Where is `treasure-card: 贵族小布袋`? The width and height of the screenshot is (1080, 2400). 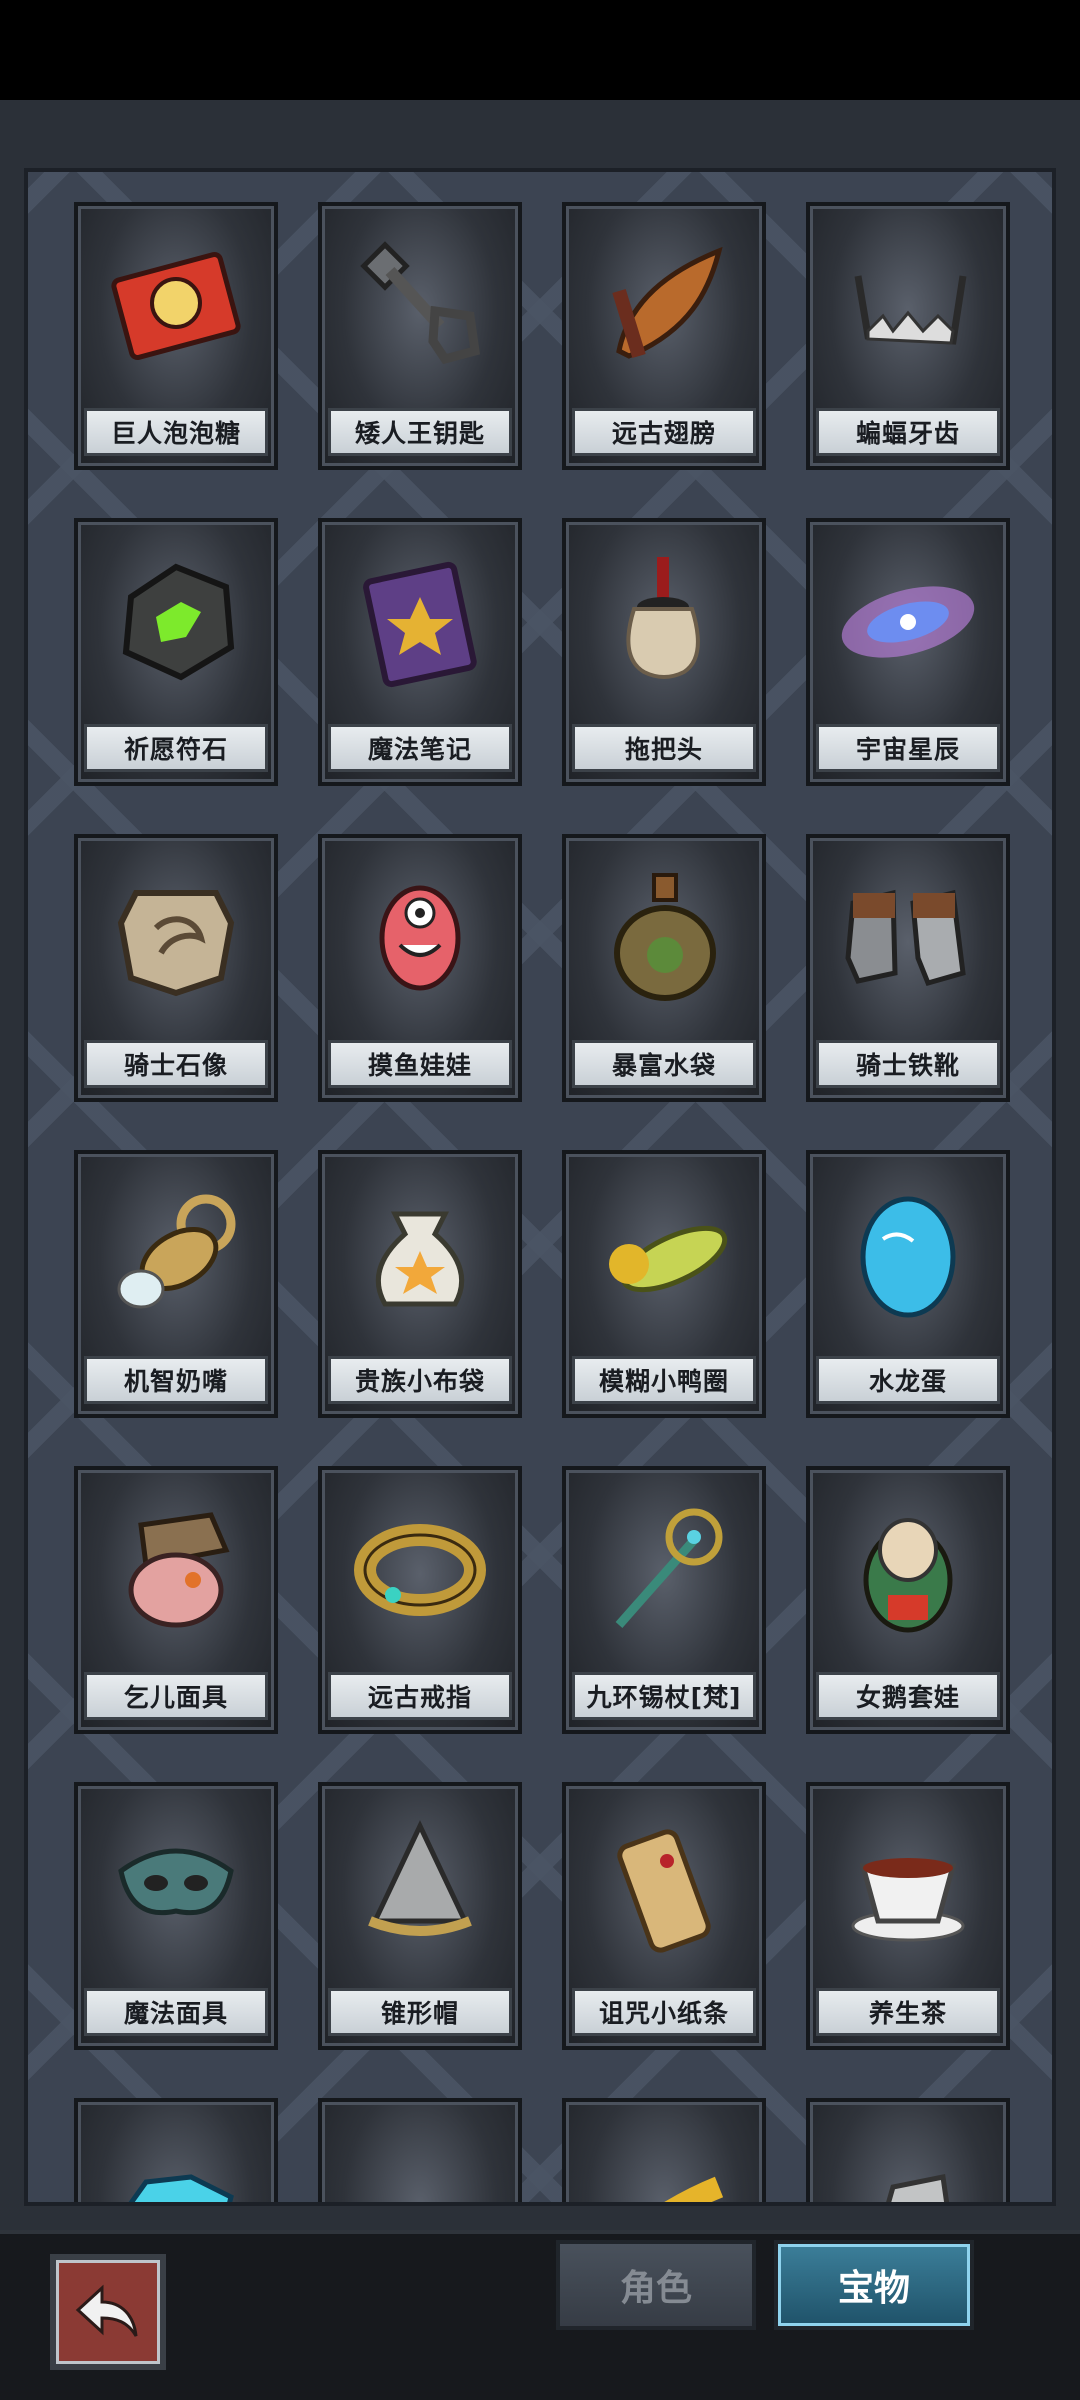 treasure-card: 贵族小布袋 is located at coordinates (420, 1284).